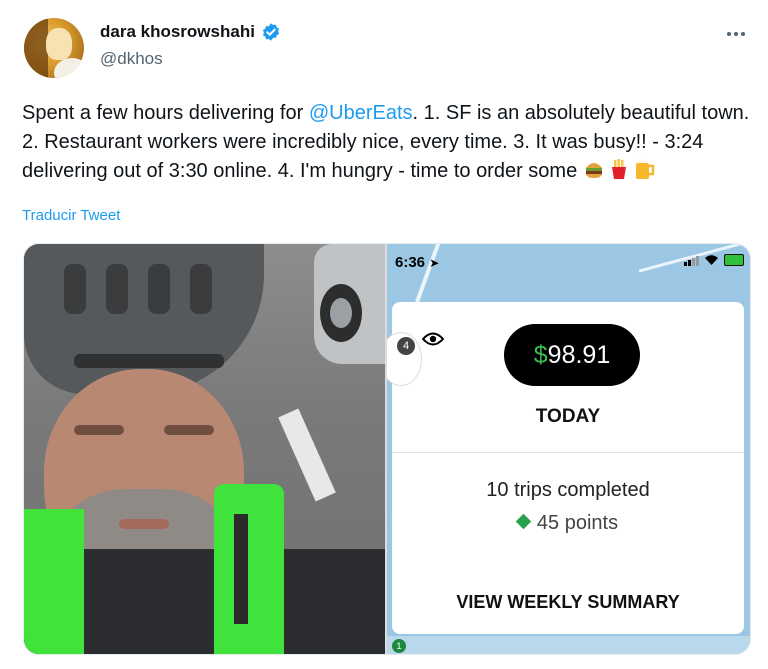  I want to click on mention-link: @UberEats, so click(361, 113).